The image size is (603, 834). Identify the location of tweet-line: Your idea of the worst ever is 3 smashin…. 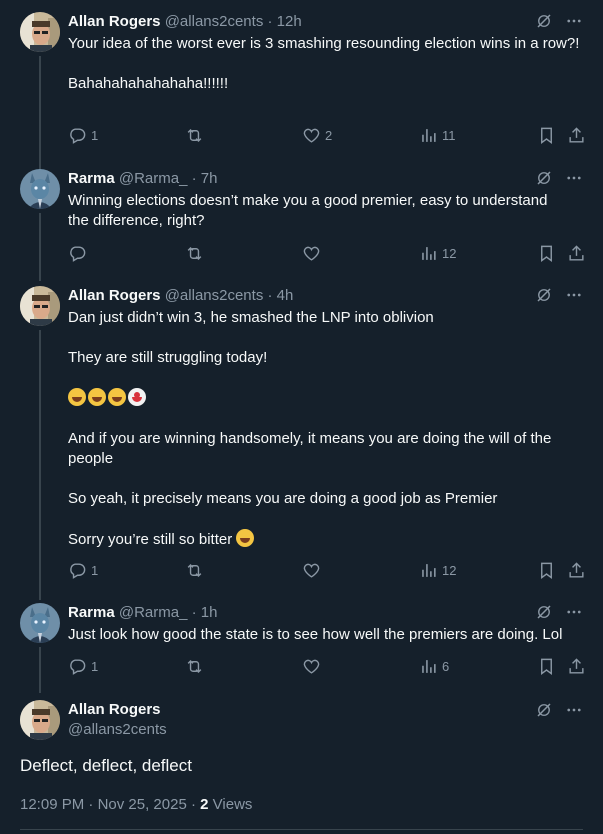
(324, 43).